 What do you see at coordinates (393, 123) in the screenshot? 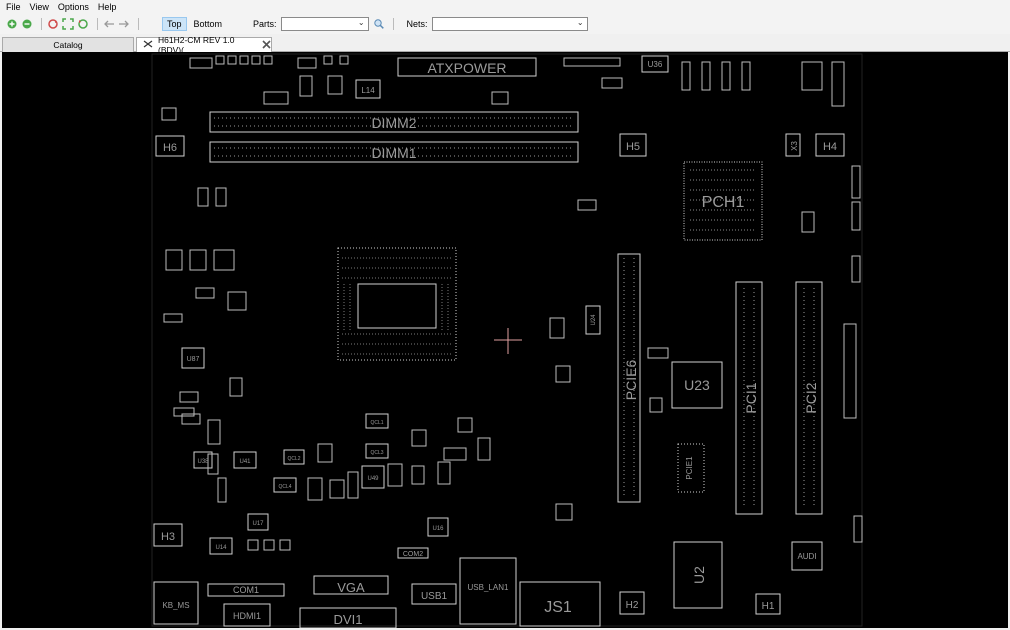
I see `label-dimm2: DIMM2` at bounding box center [393, 123].